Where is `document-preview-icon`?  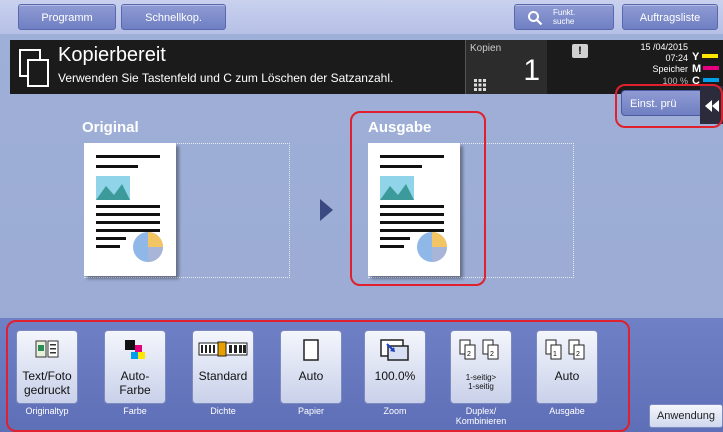
document-preview-icon is located at coordinates (129, 208).